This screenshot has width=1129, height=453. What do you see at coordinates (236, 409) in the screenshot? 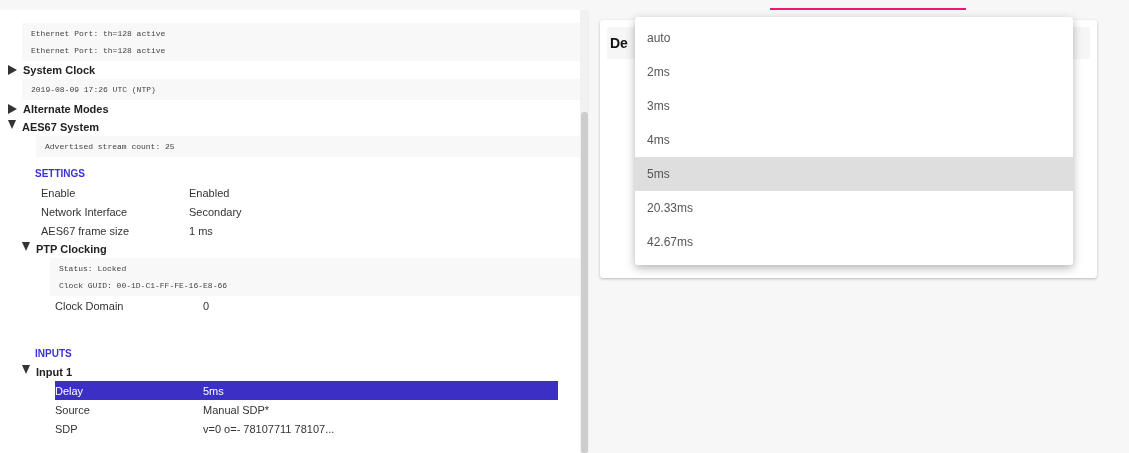
I see `property-value: Manual SDP*` at bounding box center [236, 409].